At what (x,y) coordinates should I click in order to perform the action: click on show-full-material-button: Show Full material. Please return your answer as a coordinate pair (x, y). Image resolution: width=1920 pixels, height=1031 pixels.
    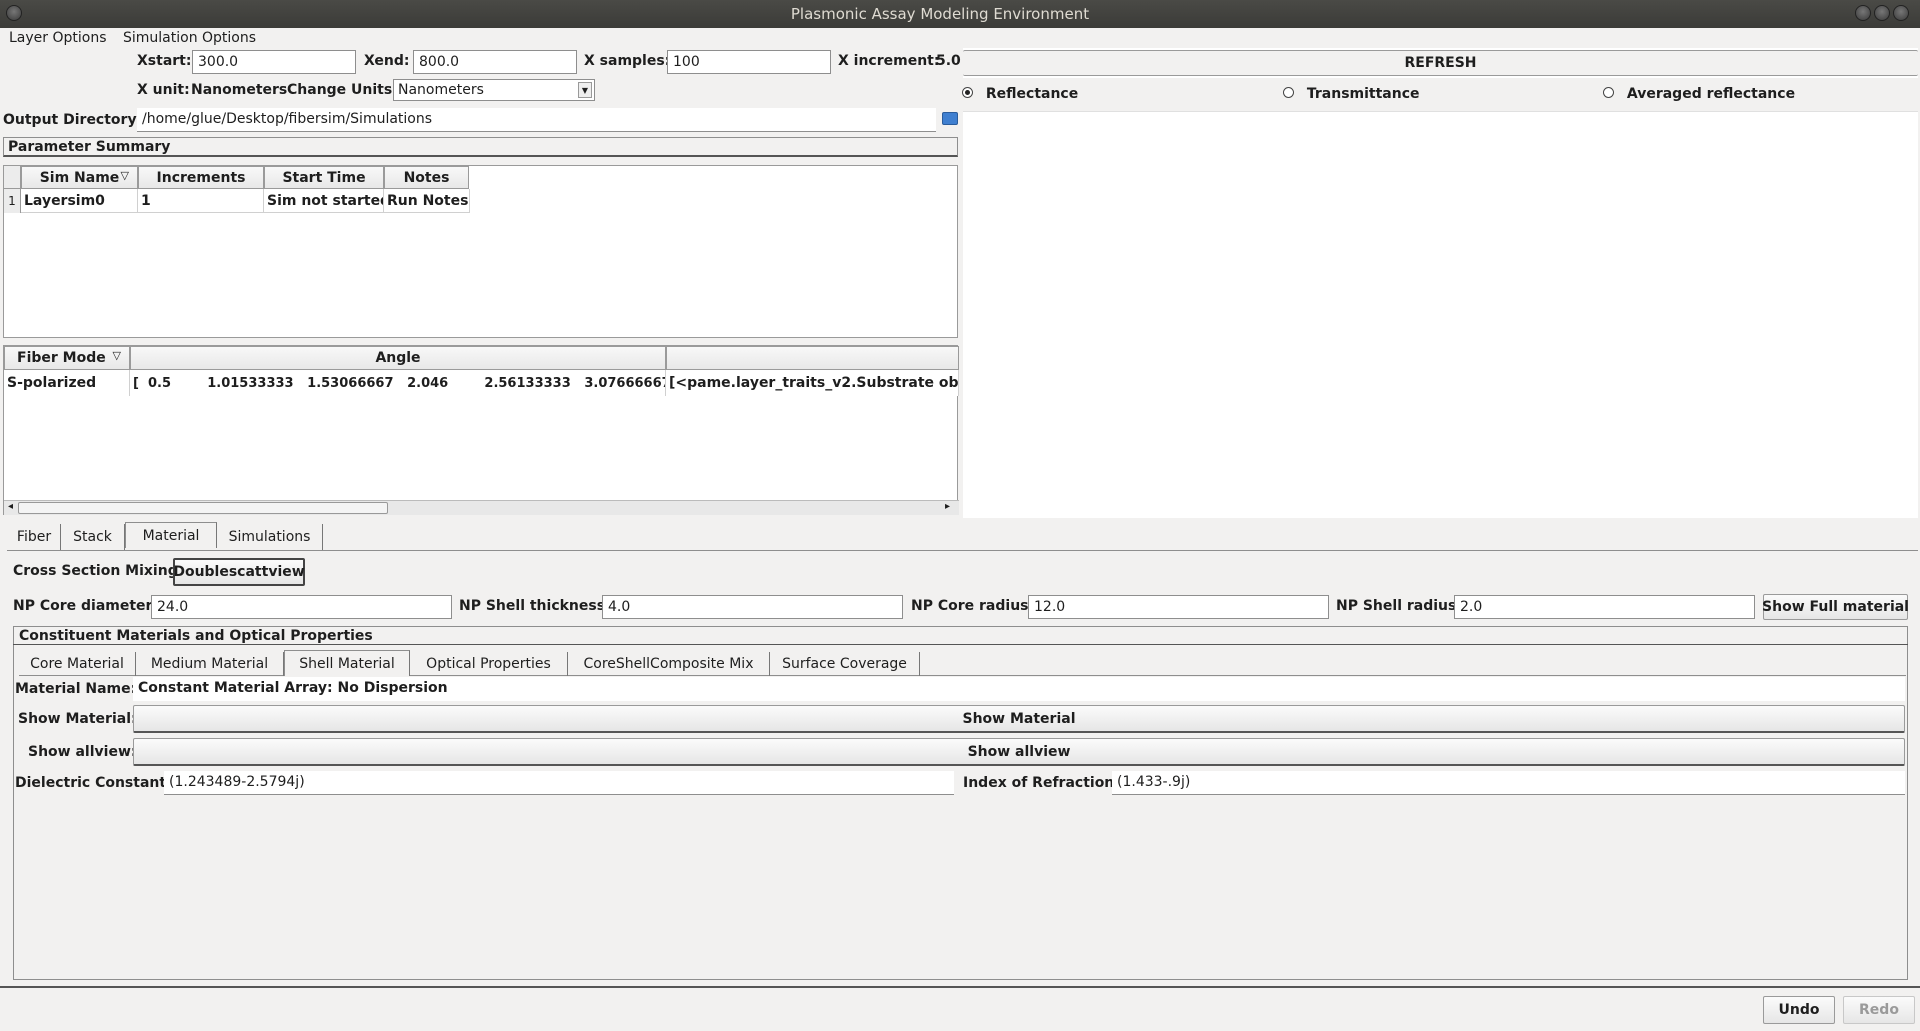
    Looking at the image, I should click on (1835, 607).